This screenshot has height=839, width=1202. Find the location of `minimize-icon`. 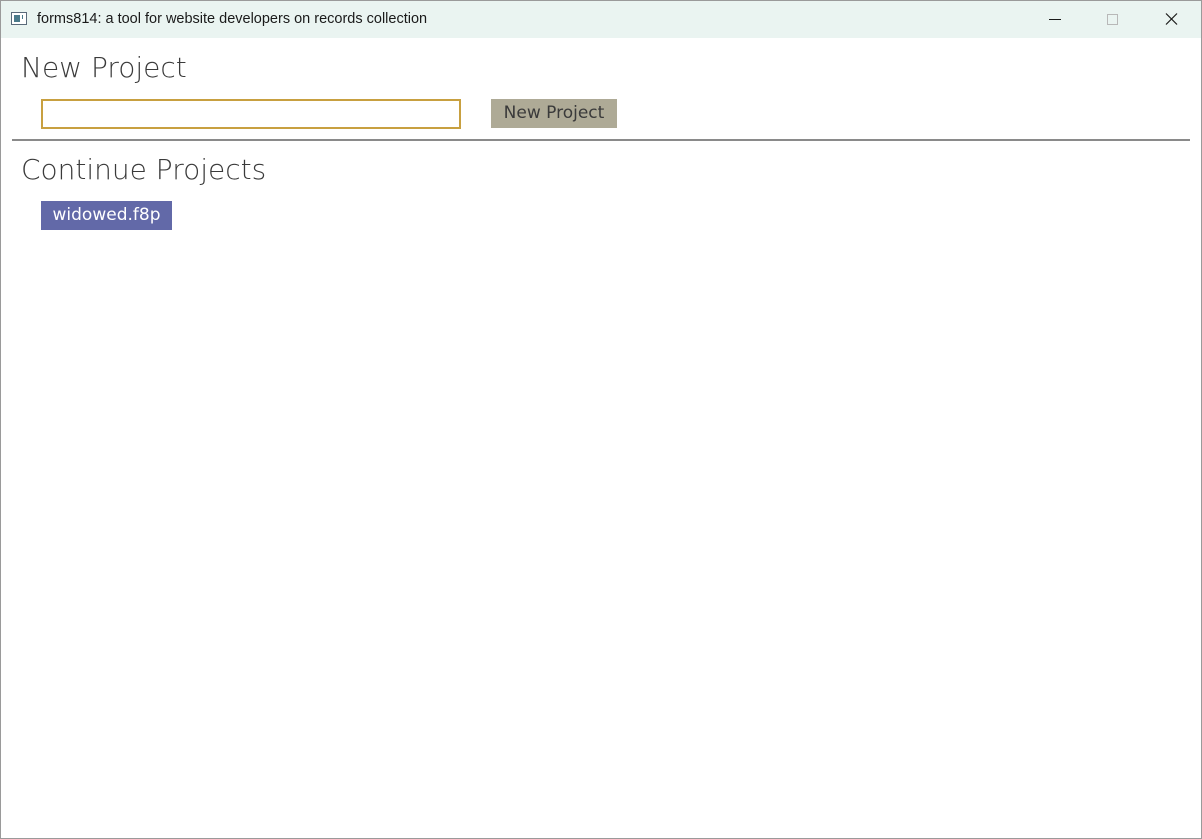

minimize-icon is located at coordinates (1055, 19).